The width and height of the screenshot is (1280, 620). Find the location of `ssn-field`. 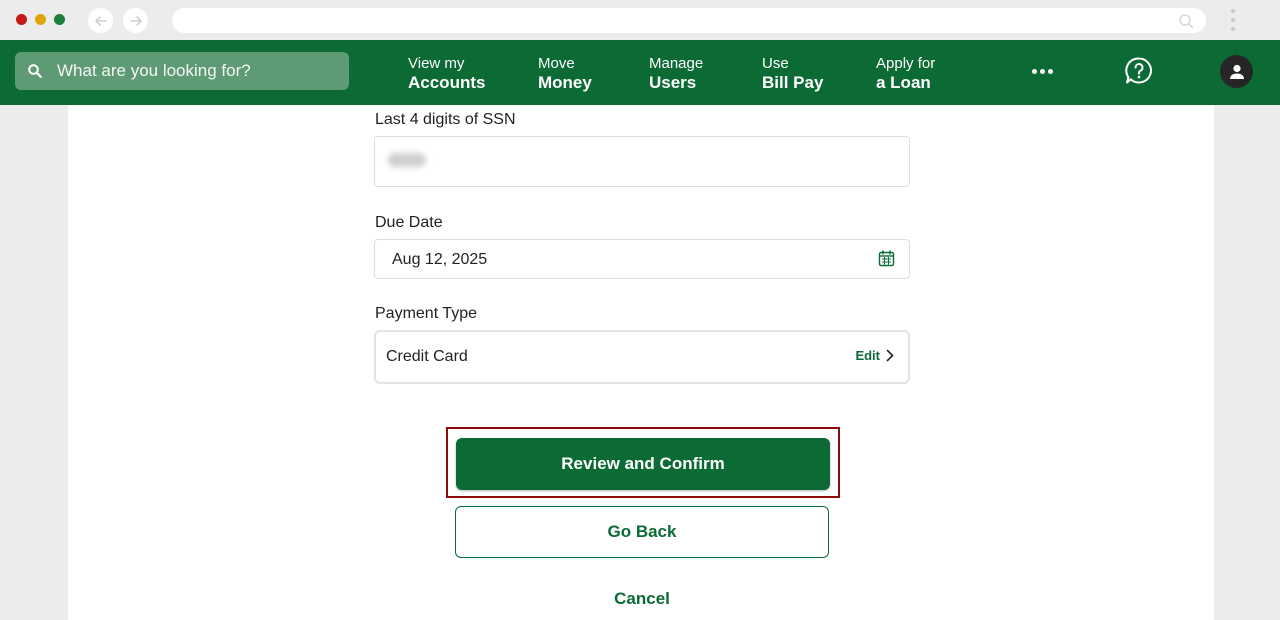

ssn-field is located at coordinates (642, 161).